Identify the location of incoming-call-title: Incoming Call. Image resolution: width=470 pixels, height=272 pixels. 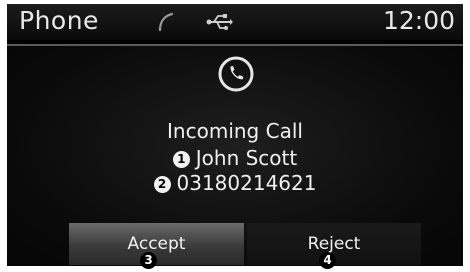
(235, 131).